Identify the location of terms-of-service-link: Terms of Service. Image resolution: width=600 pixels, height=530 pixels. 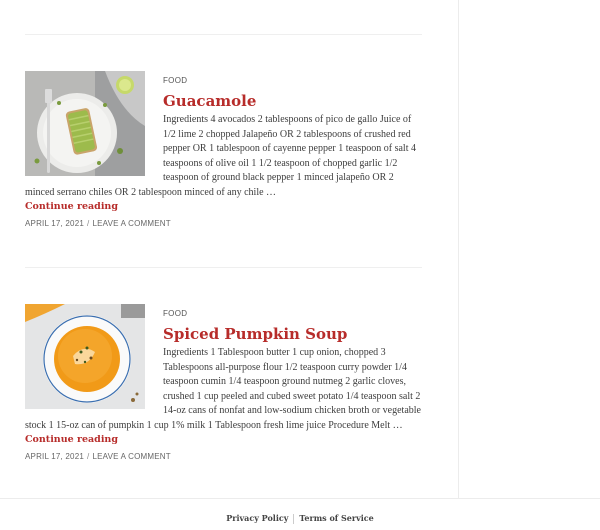
(336, 518).